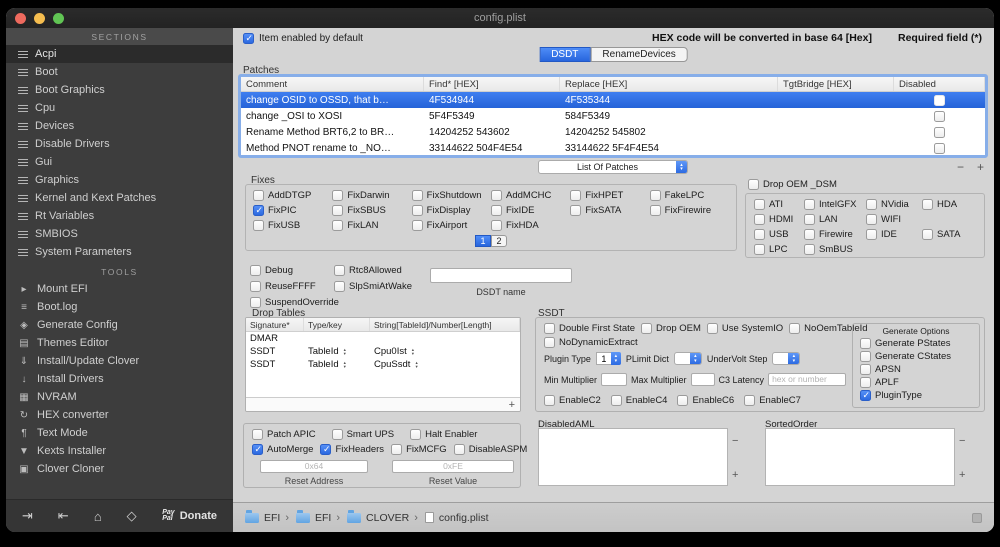 This screenshot has width=1000, height=547. I want to click on max-multiplier-input, so click(702, 379).